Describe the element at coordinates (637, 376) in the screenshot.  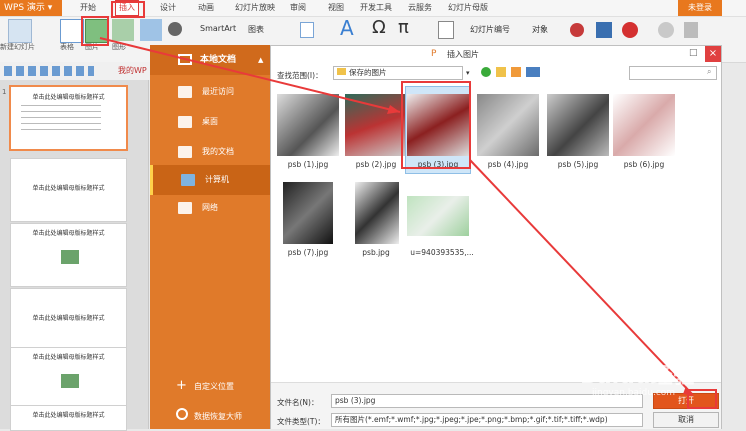
I see `watermark: Baidu经验` at that location.